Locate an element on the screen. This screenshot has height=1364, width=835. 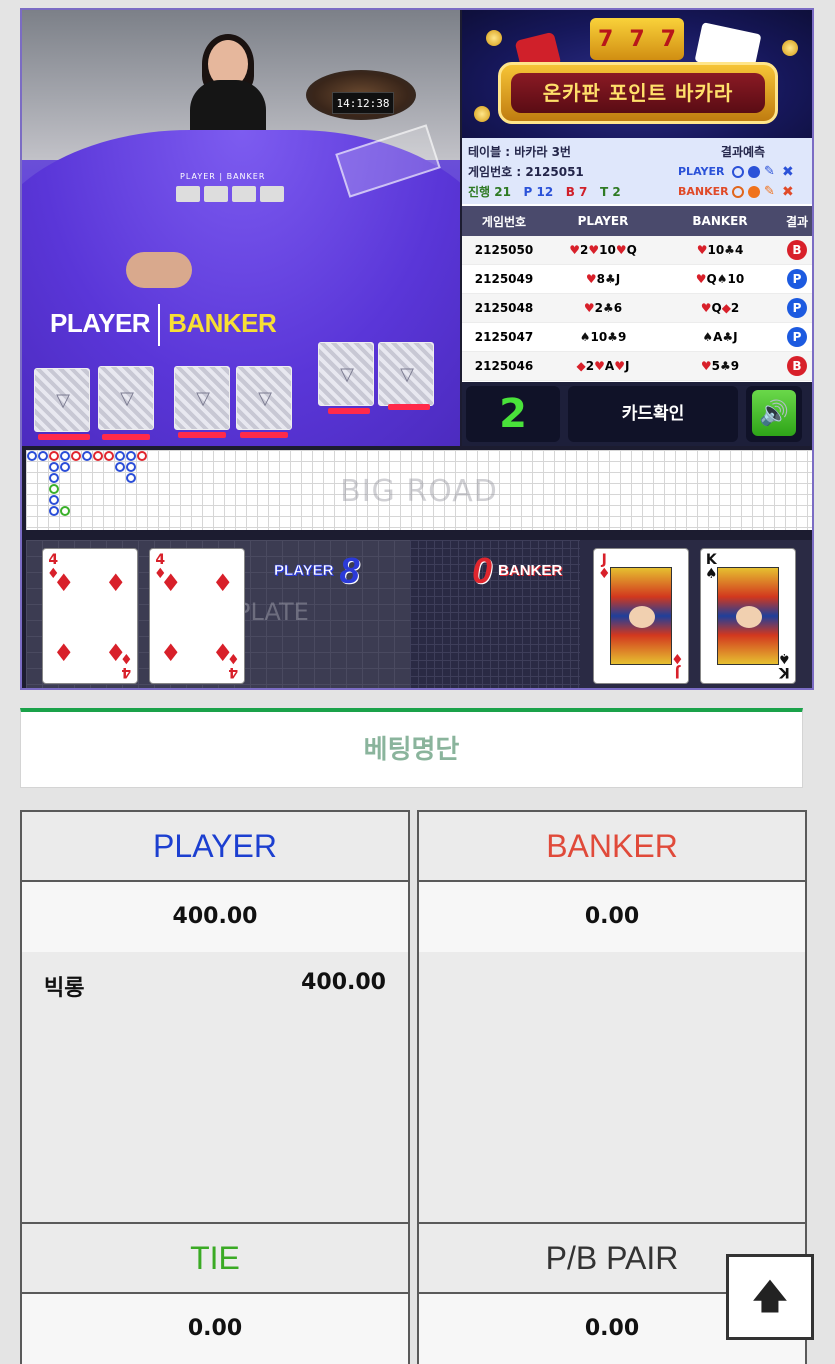
history-header: 게임번호 PLAYER BANKER 결과 is located at coordinates (637, 221).